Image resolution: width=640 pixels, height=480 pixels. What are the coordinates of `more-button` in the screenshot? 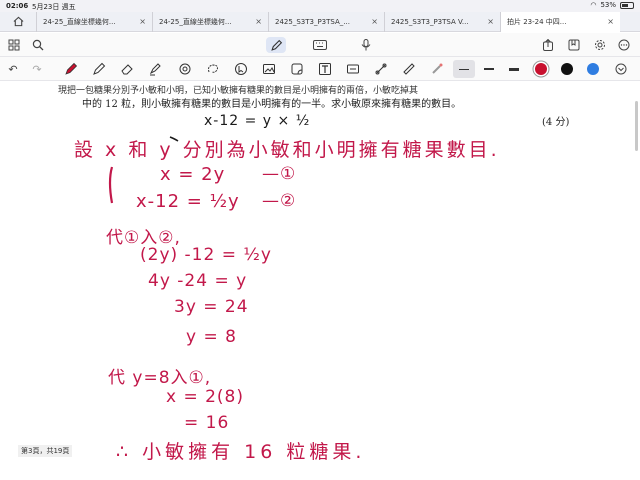 It's located at (624, 45).